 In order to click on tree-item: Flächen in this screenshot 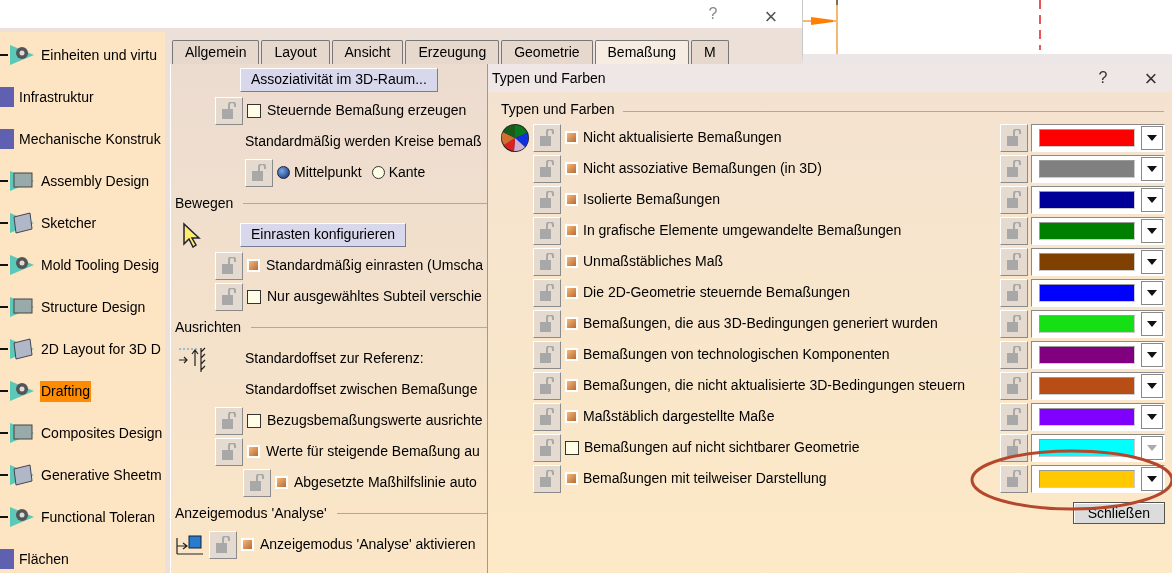, I will do `click(44, 559)`.